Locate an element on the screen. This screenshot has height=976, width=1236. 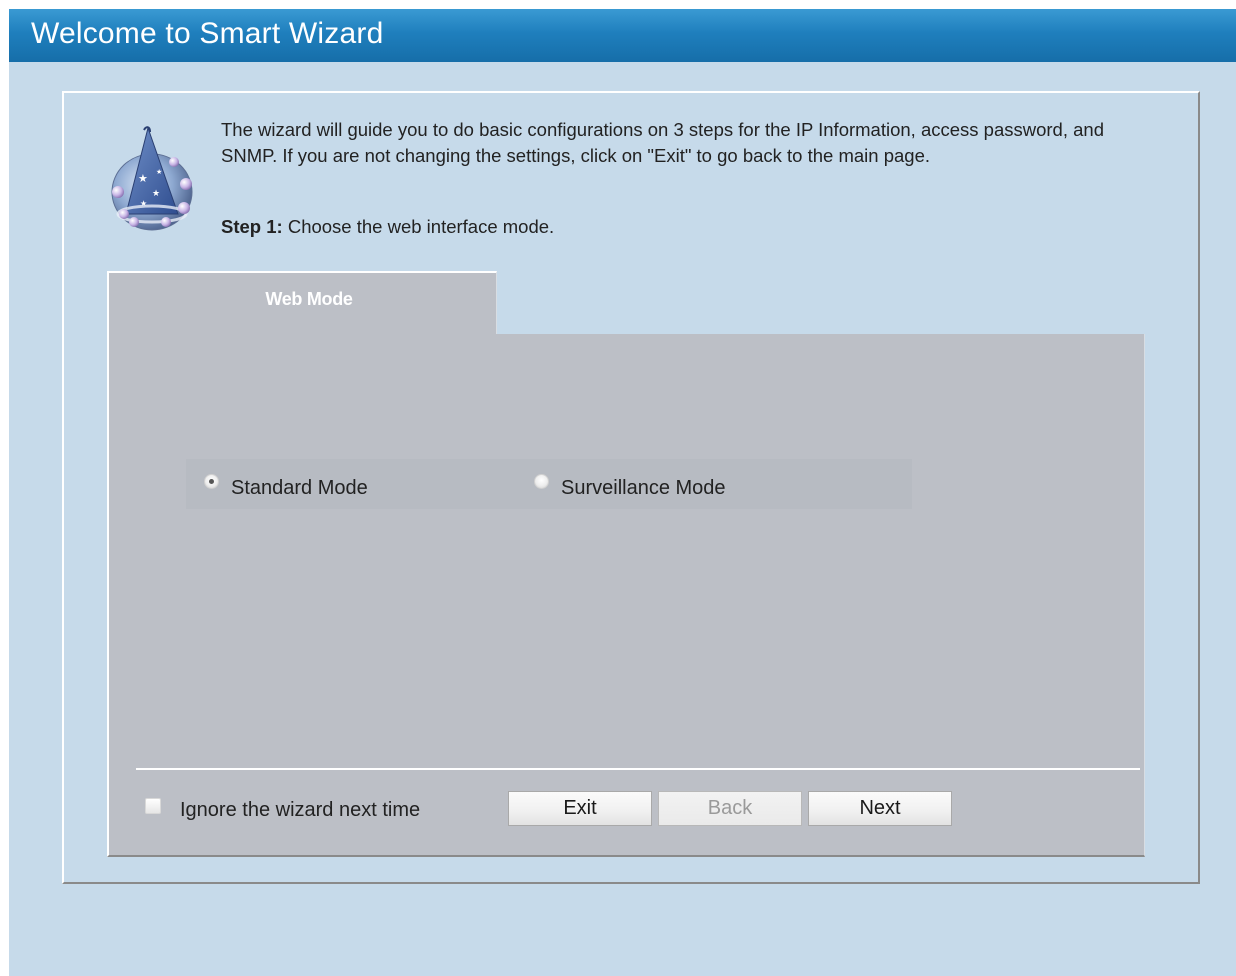
tab-web-mode: Web Mode is located at coordinates (302, 303).